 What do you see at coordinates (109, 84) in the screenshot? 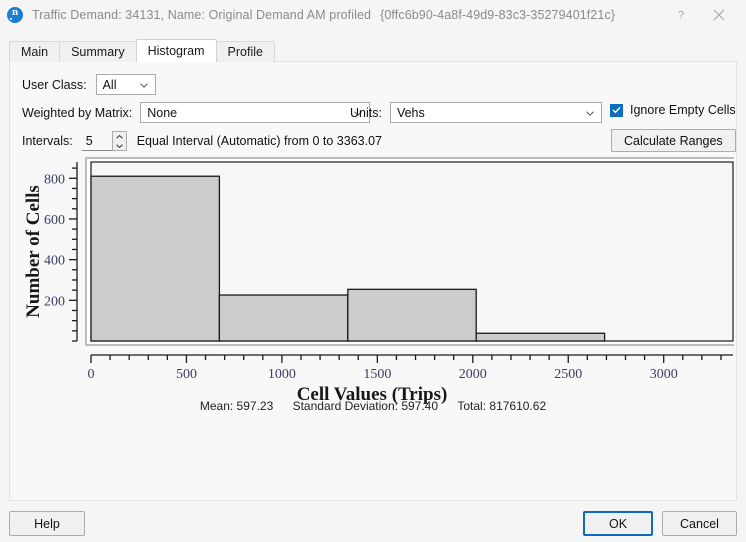
I see `user-class-value: All` at bounding box center [109, 84].